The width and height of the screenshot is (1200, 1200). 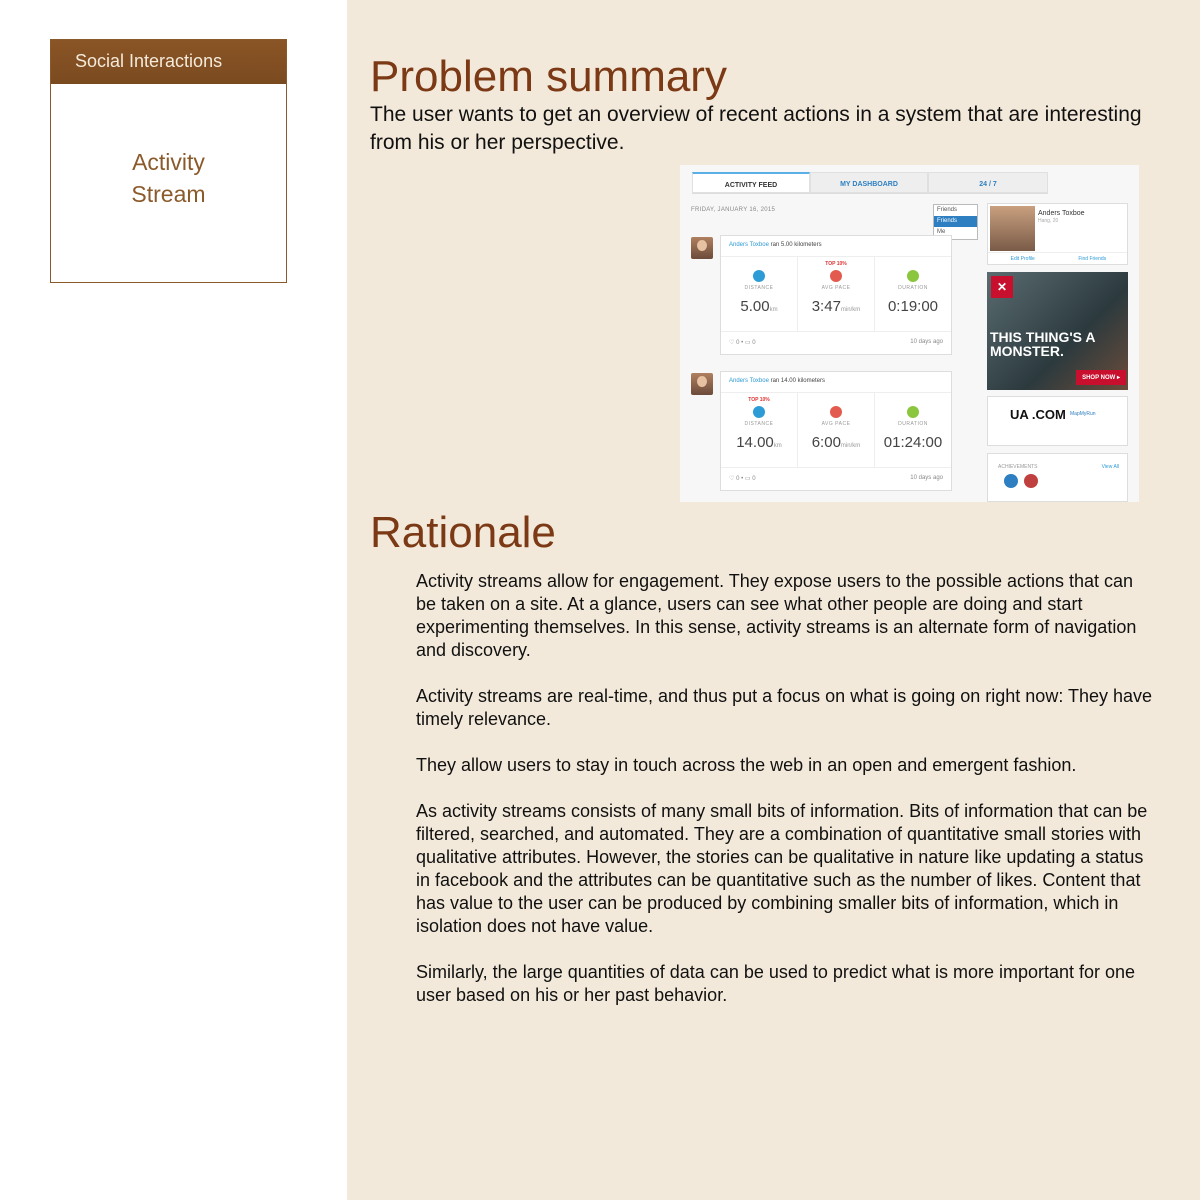 What do you see at coordinates (1083, 414) in the screenshot?
I see `mapmyrun-link: MapMyRun` at bounding box center [1083, 414].